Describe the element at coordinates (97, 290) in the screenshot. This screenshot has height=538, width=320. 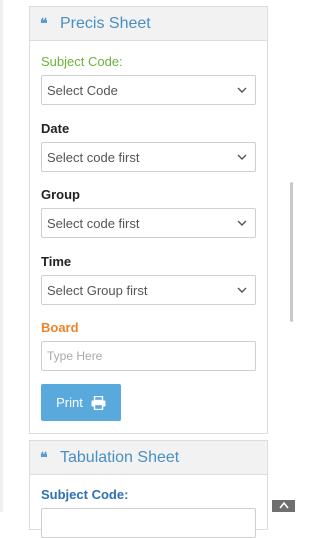
I see `time-value: Select Group first` at that location.